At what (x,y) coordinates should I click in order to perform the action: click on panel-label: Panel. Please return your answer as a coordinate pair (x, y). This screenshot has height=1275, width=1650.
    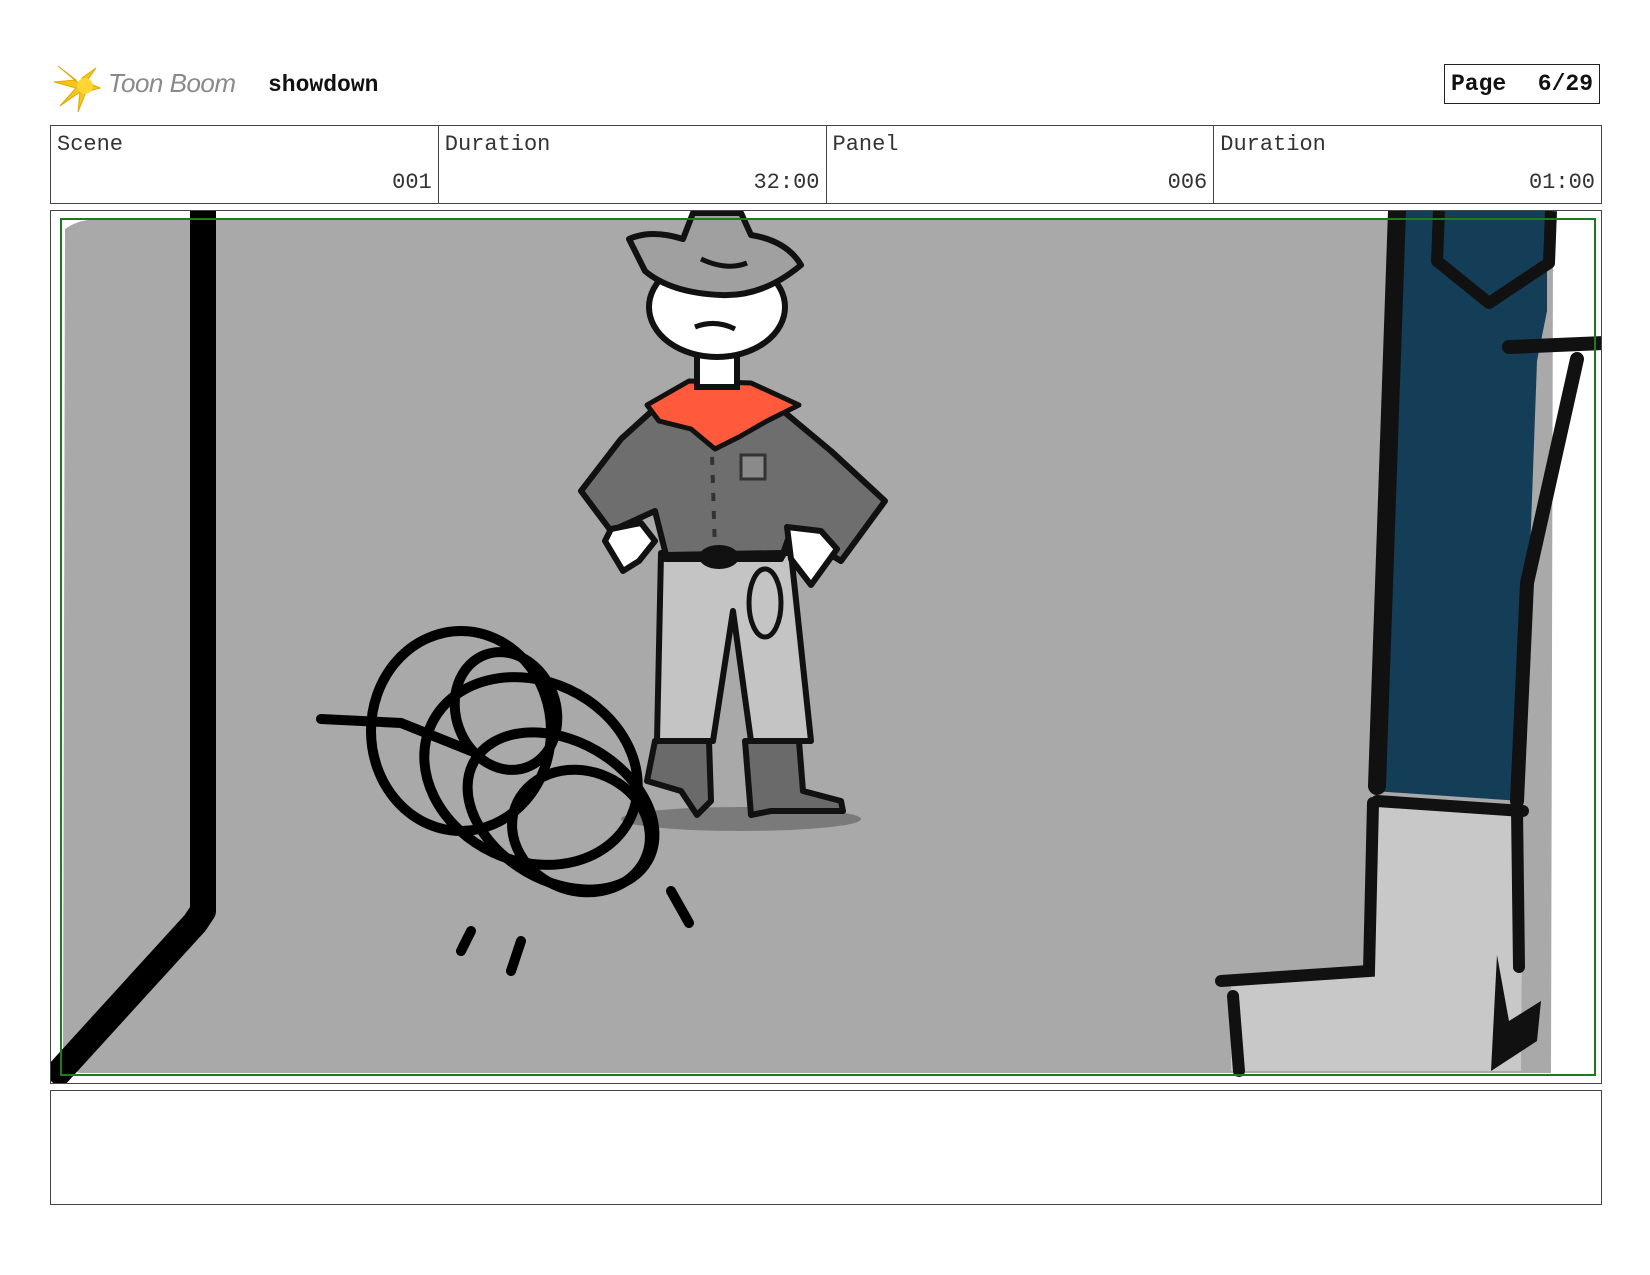
    Looking at the image, I should click on (865, 144).